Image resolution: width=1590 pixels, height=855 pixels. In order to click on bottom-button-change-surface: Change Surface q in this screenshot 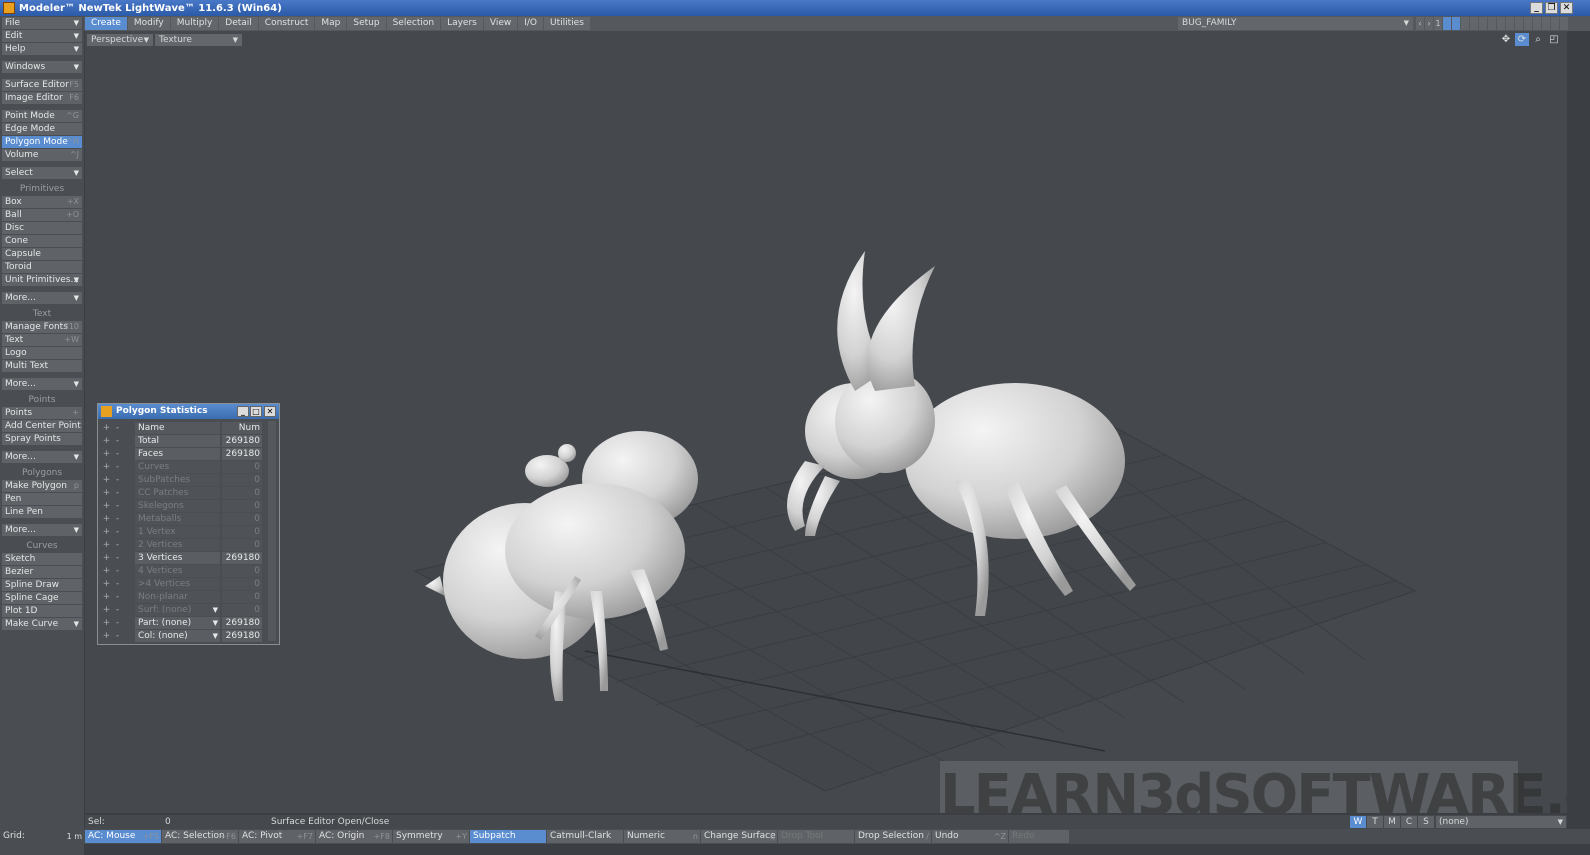, I will do `click(739, 836)`.